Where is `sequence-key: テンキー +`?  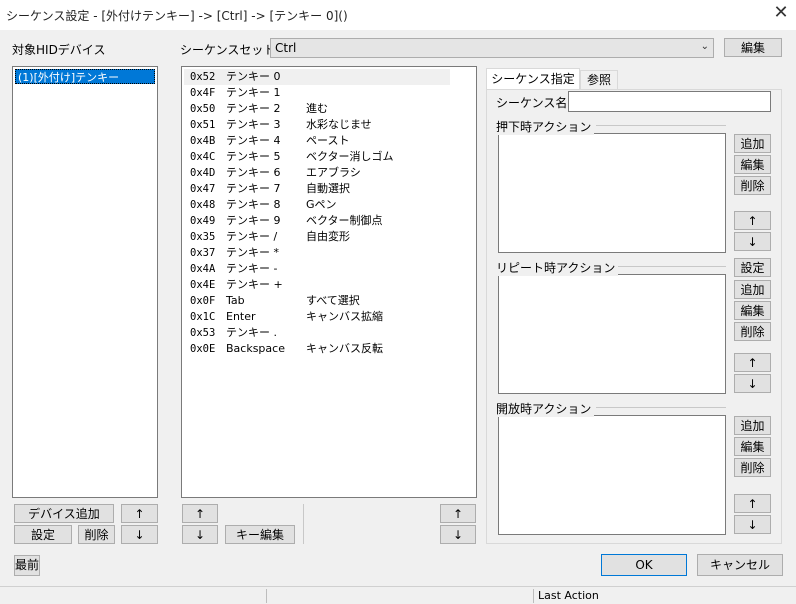
sequence-key: テンキー + is located at coordinates (254, 284).